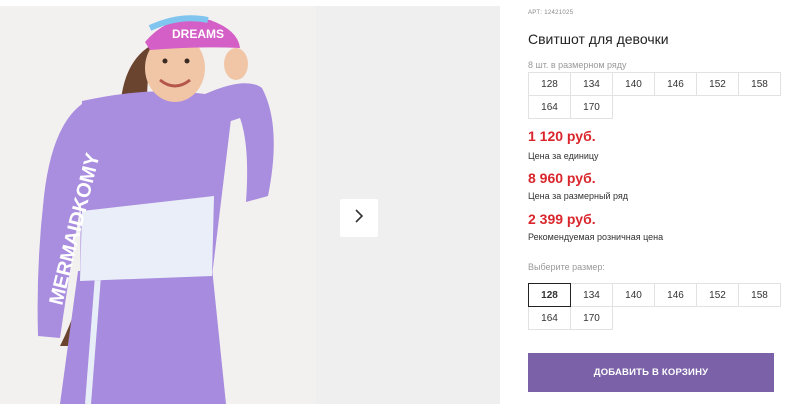 This screenshot has height=404, width=800. What do you see at coordinates (562, 136) in the screenshot?
I see `unit-price: 1 120 руб.` at bounding box center [562, 136].